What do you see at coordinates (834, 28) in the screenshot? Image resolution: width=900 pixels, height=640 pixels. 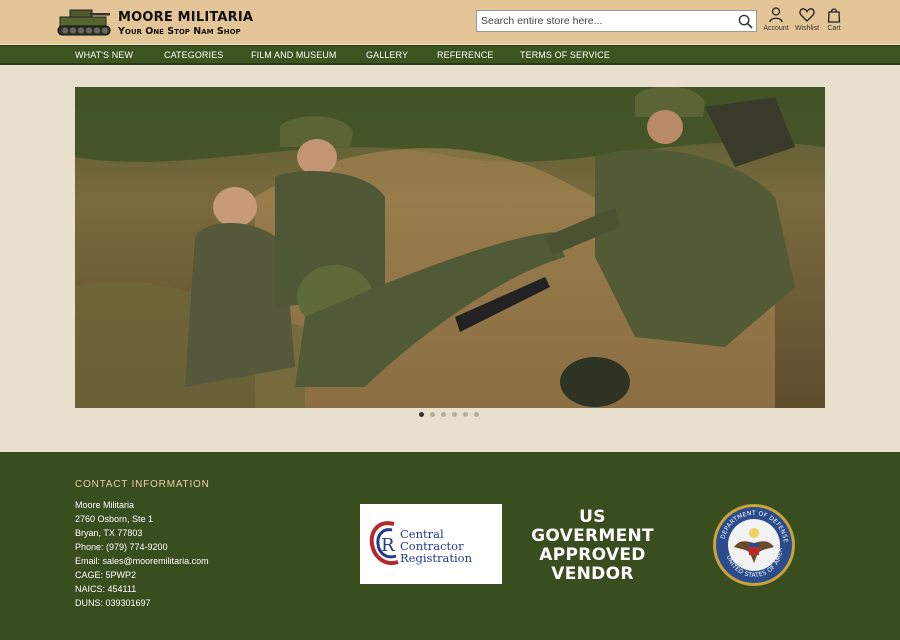 I see `cart-label: Cart` at bounding box center [834, 28].